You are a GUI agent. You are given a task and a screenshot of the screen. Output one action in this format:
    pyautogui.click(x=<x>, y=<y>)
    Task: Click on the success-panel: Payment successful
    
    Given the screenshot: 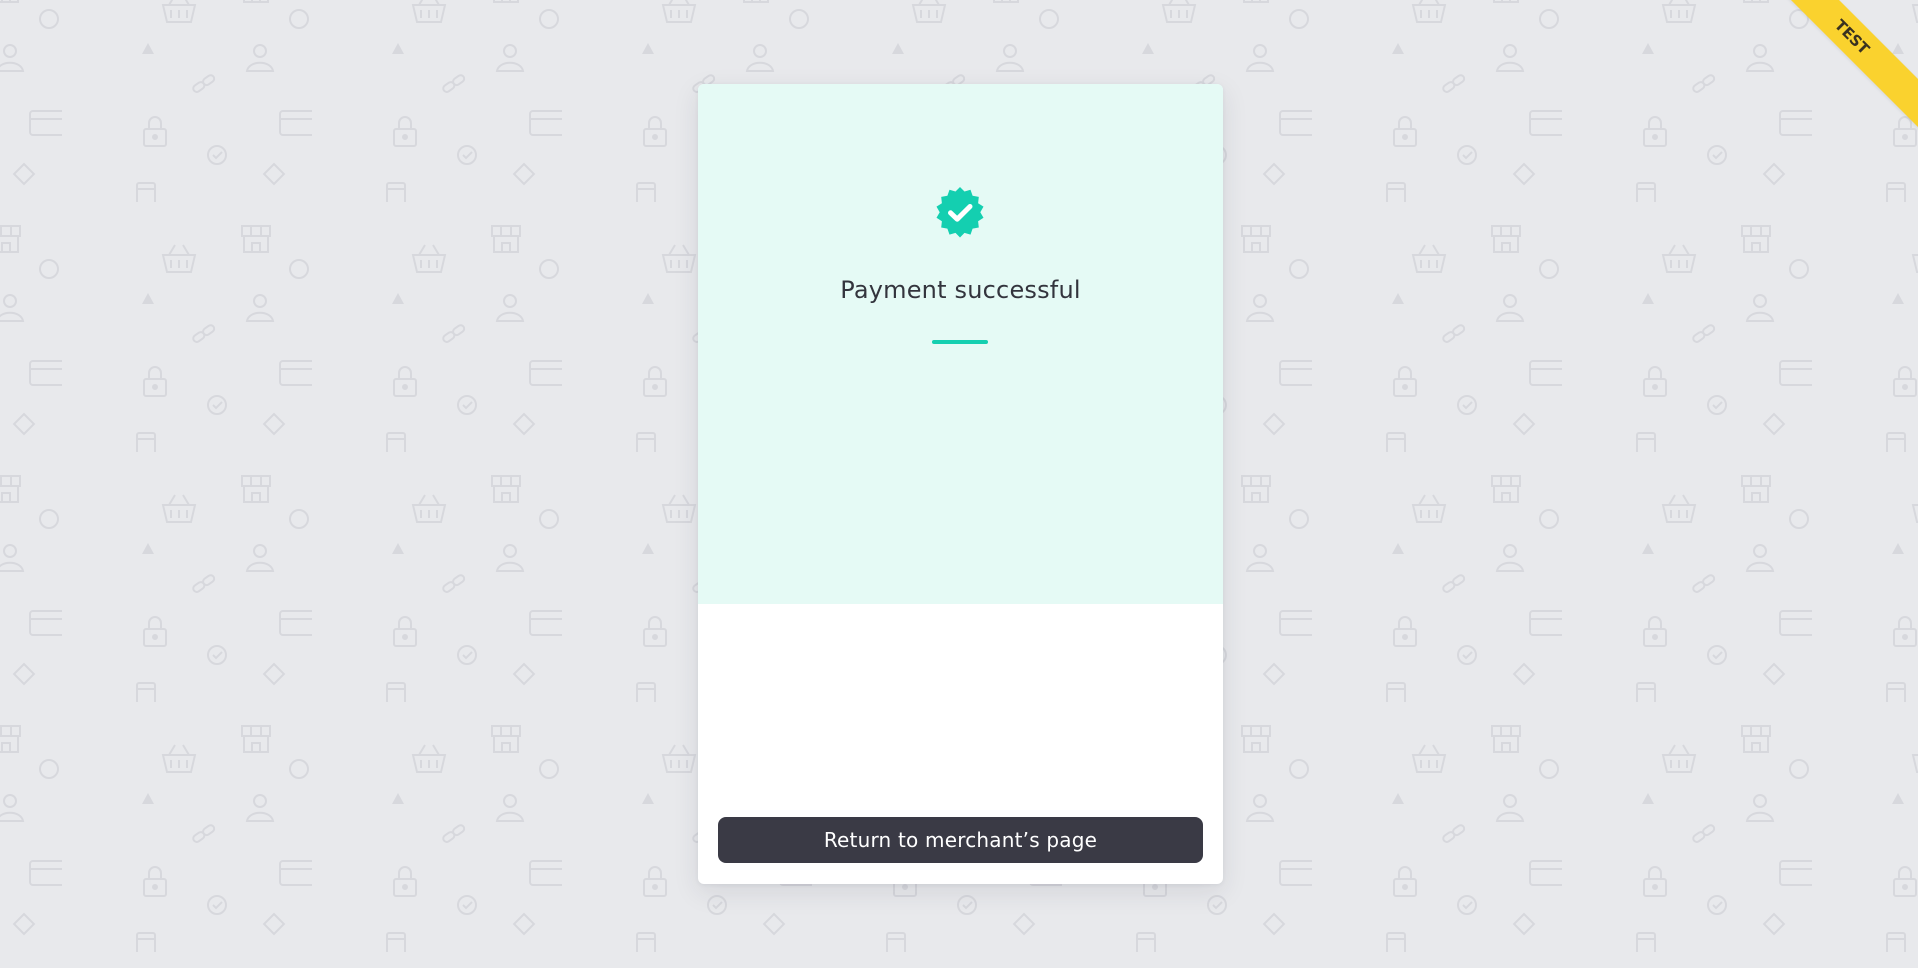 What is the action you would take?
    pyautogui.click(x=960, y=344)
    